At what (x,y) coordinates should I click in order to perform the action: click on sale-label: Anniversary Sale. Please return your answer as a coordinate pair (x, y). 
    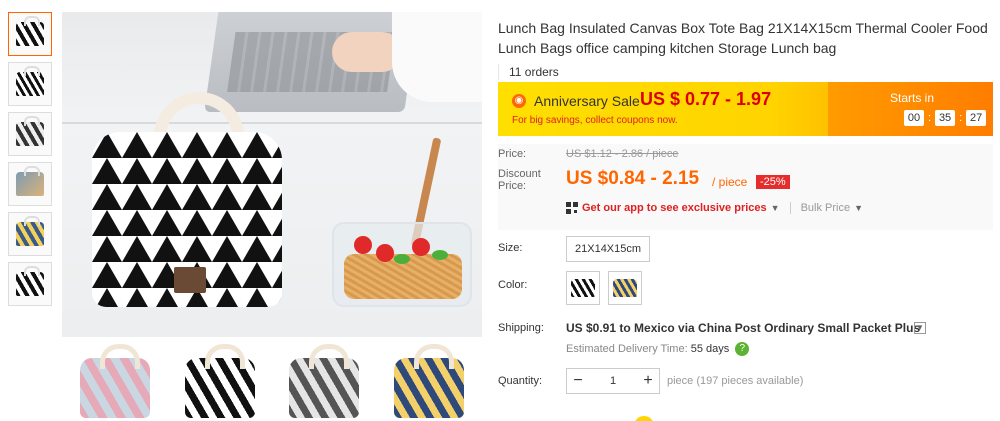
    Looking at the image, I should click on (587, 101).